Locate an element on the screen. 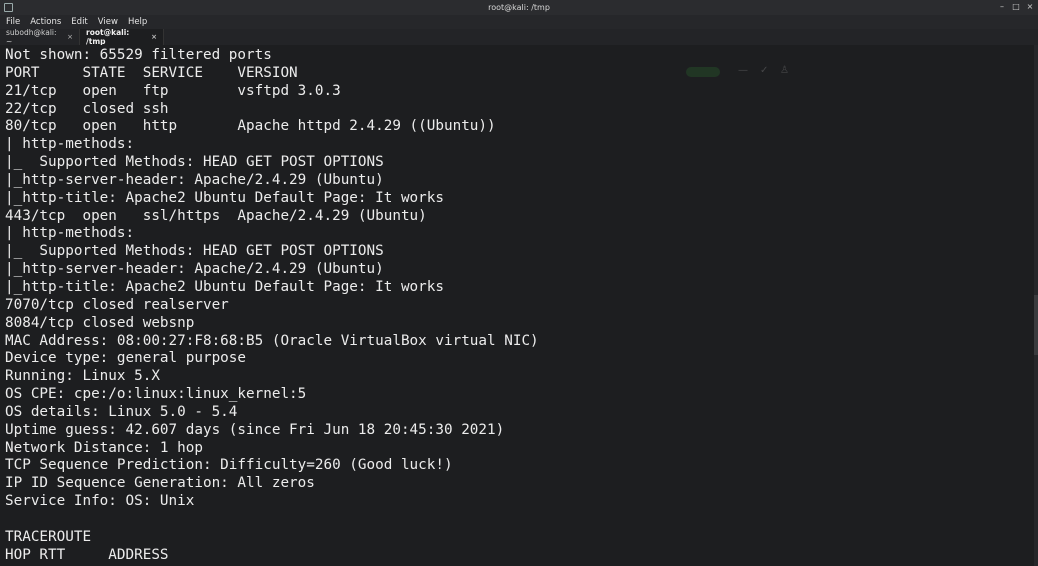 This screenshot has height=566, width=1038. terminal-line: OS CPE: cpe:/o:linux:linux_kernel:5 is located at coordinates (156, 394).